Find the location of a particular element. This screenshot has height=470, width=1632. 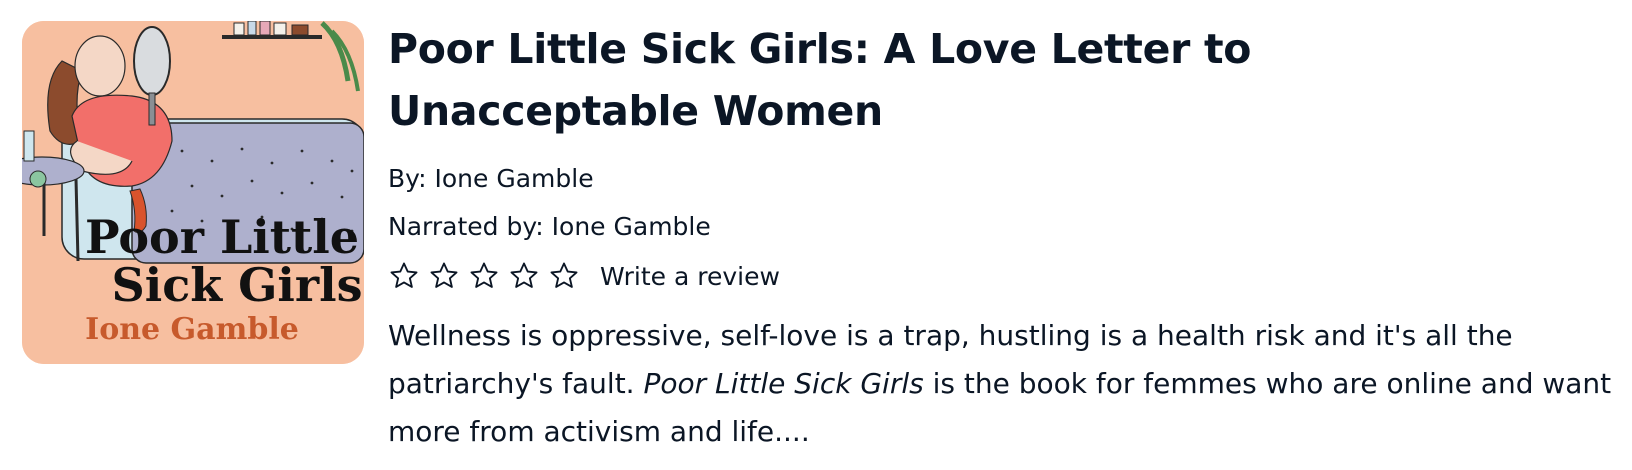

author-line: By: Ione Gamble is located at coordinates (1003, 179).